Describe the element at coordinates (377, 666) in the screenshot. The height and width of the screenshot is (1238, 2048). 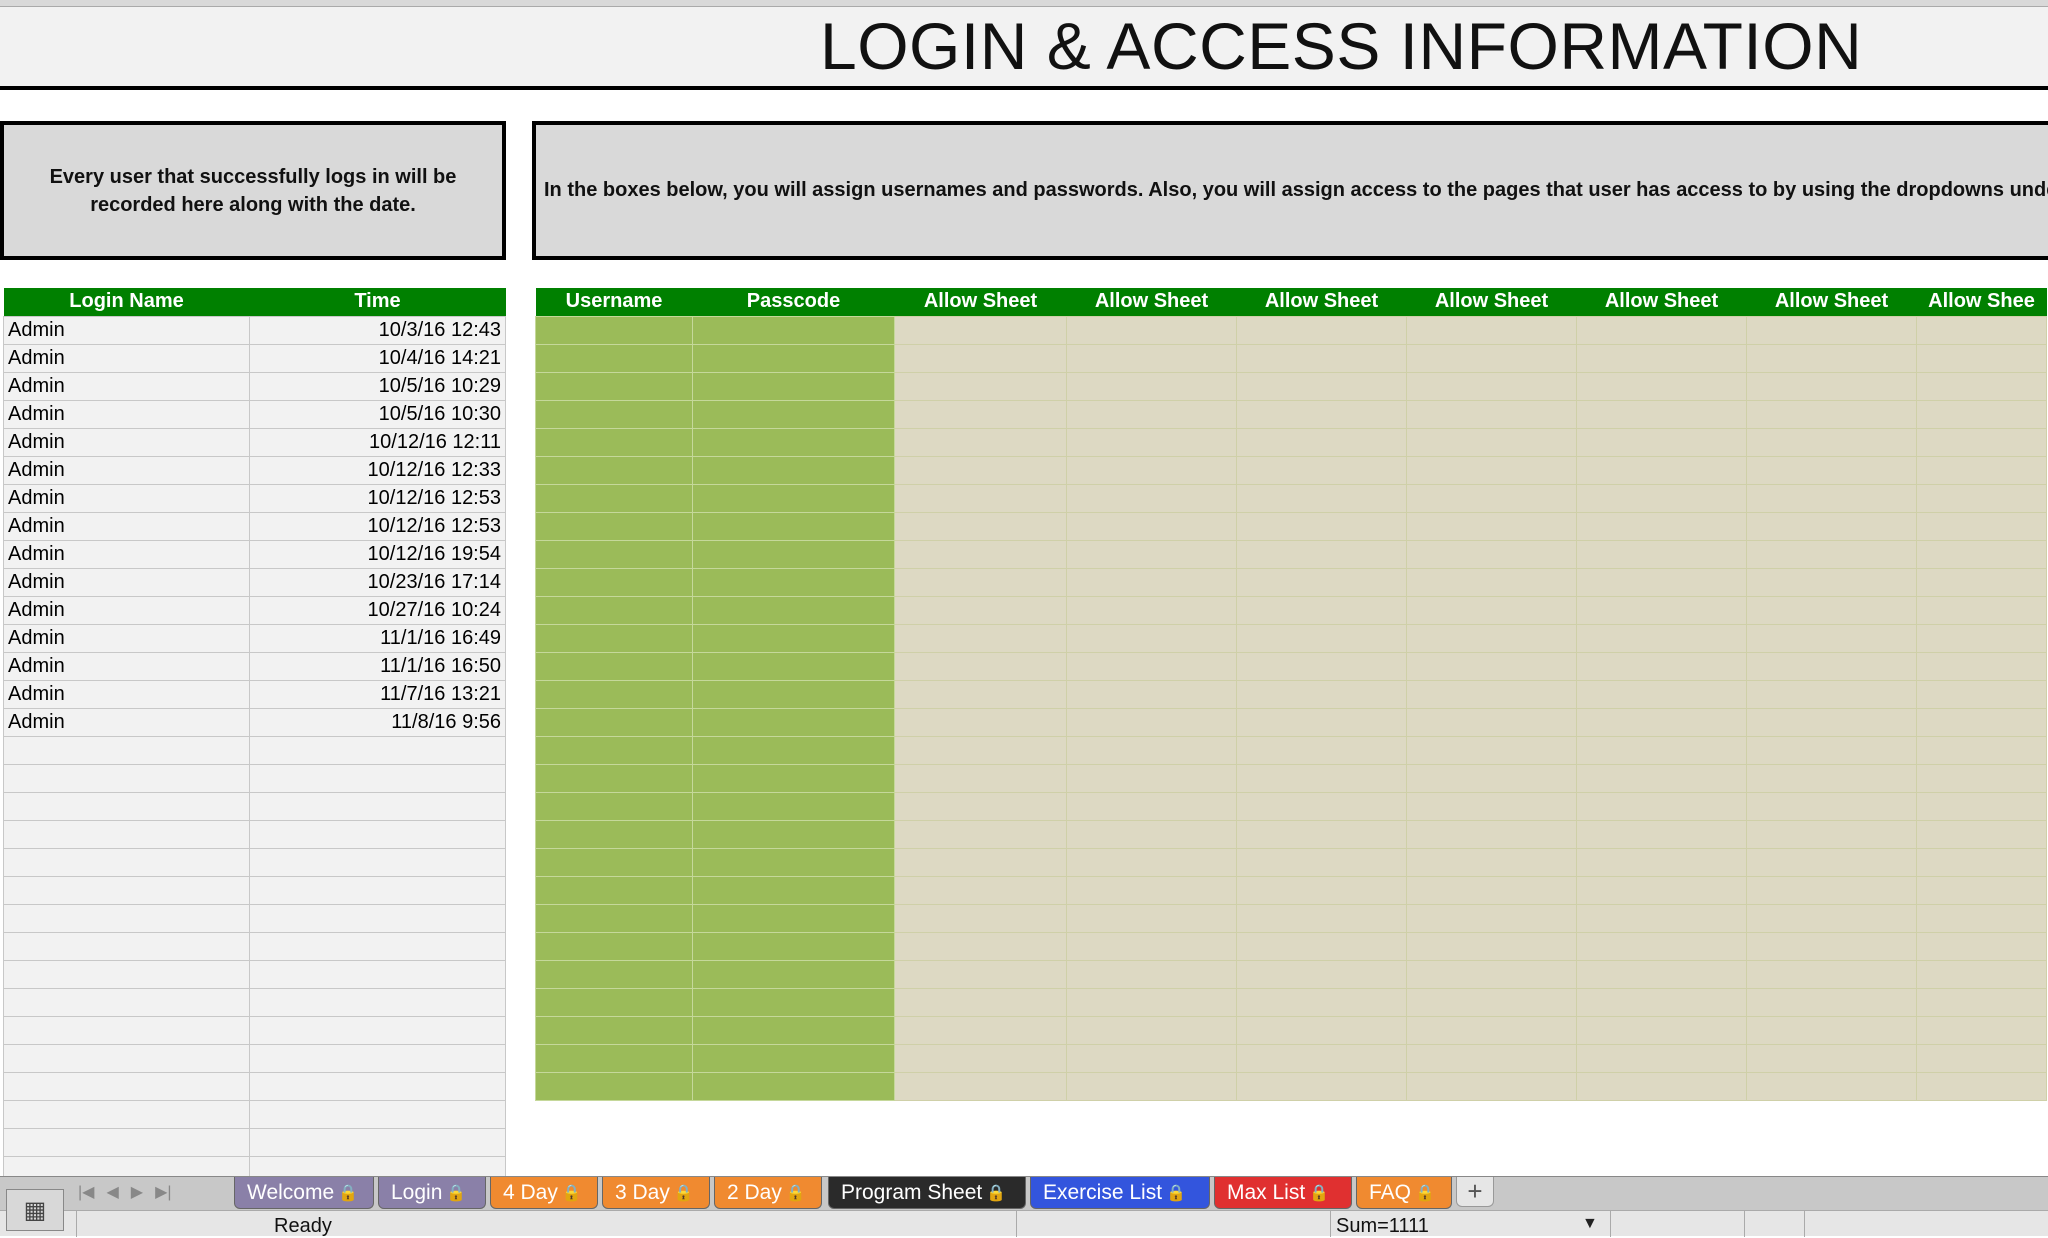
I see `time-cell: 11/1/16 16:50` at that location.